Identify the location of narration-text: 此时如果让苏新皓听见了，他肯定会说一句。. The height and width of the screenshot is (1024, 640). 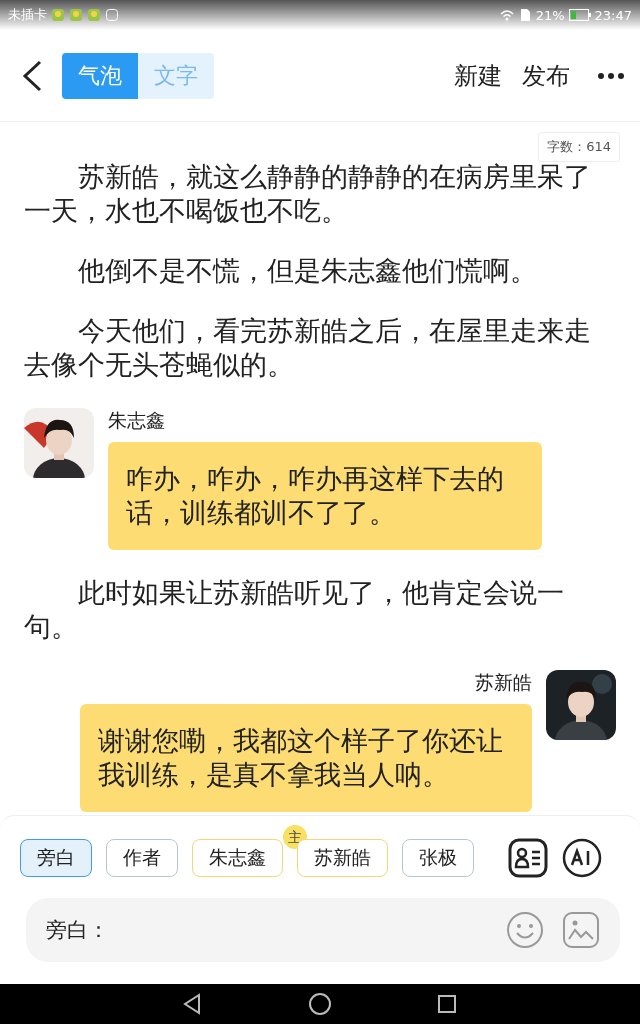
(294, 610).